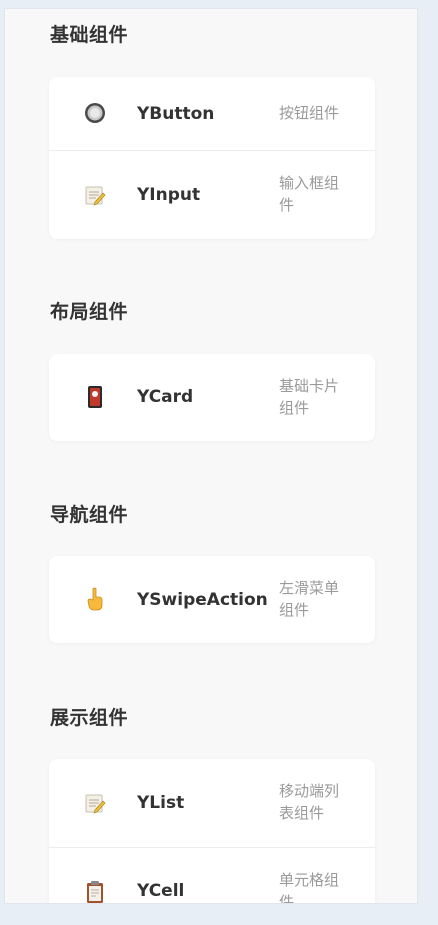 This screenshot has height=925, width=438. I want to click on item-name: YList, so click(161, 803).